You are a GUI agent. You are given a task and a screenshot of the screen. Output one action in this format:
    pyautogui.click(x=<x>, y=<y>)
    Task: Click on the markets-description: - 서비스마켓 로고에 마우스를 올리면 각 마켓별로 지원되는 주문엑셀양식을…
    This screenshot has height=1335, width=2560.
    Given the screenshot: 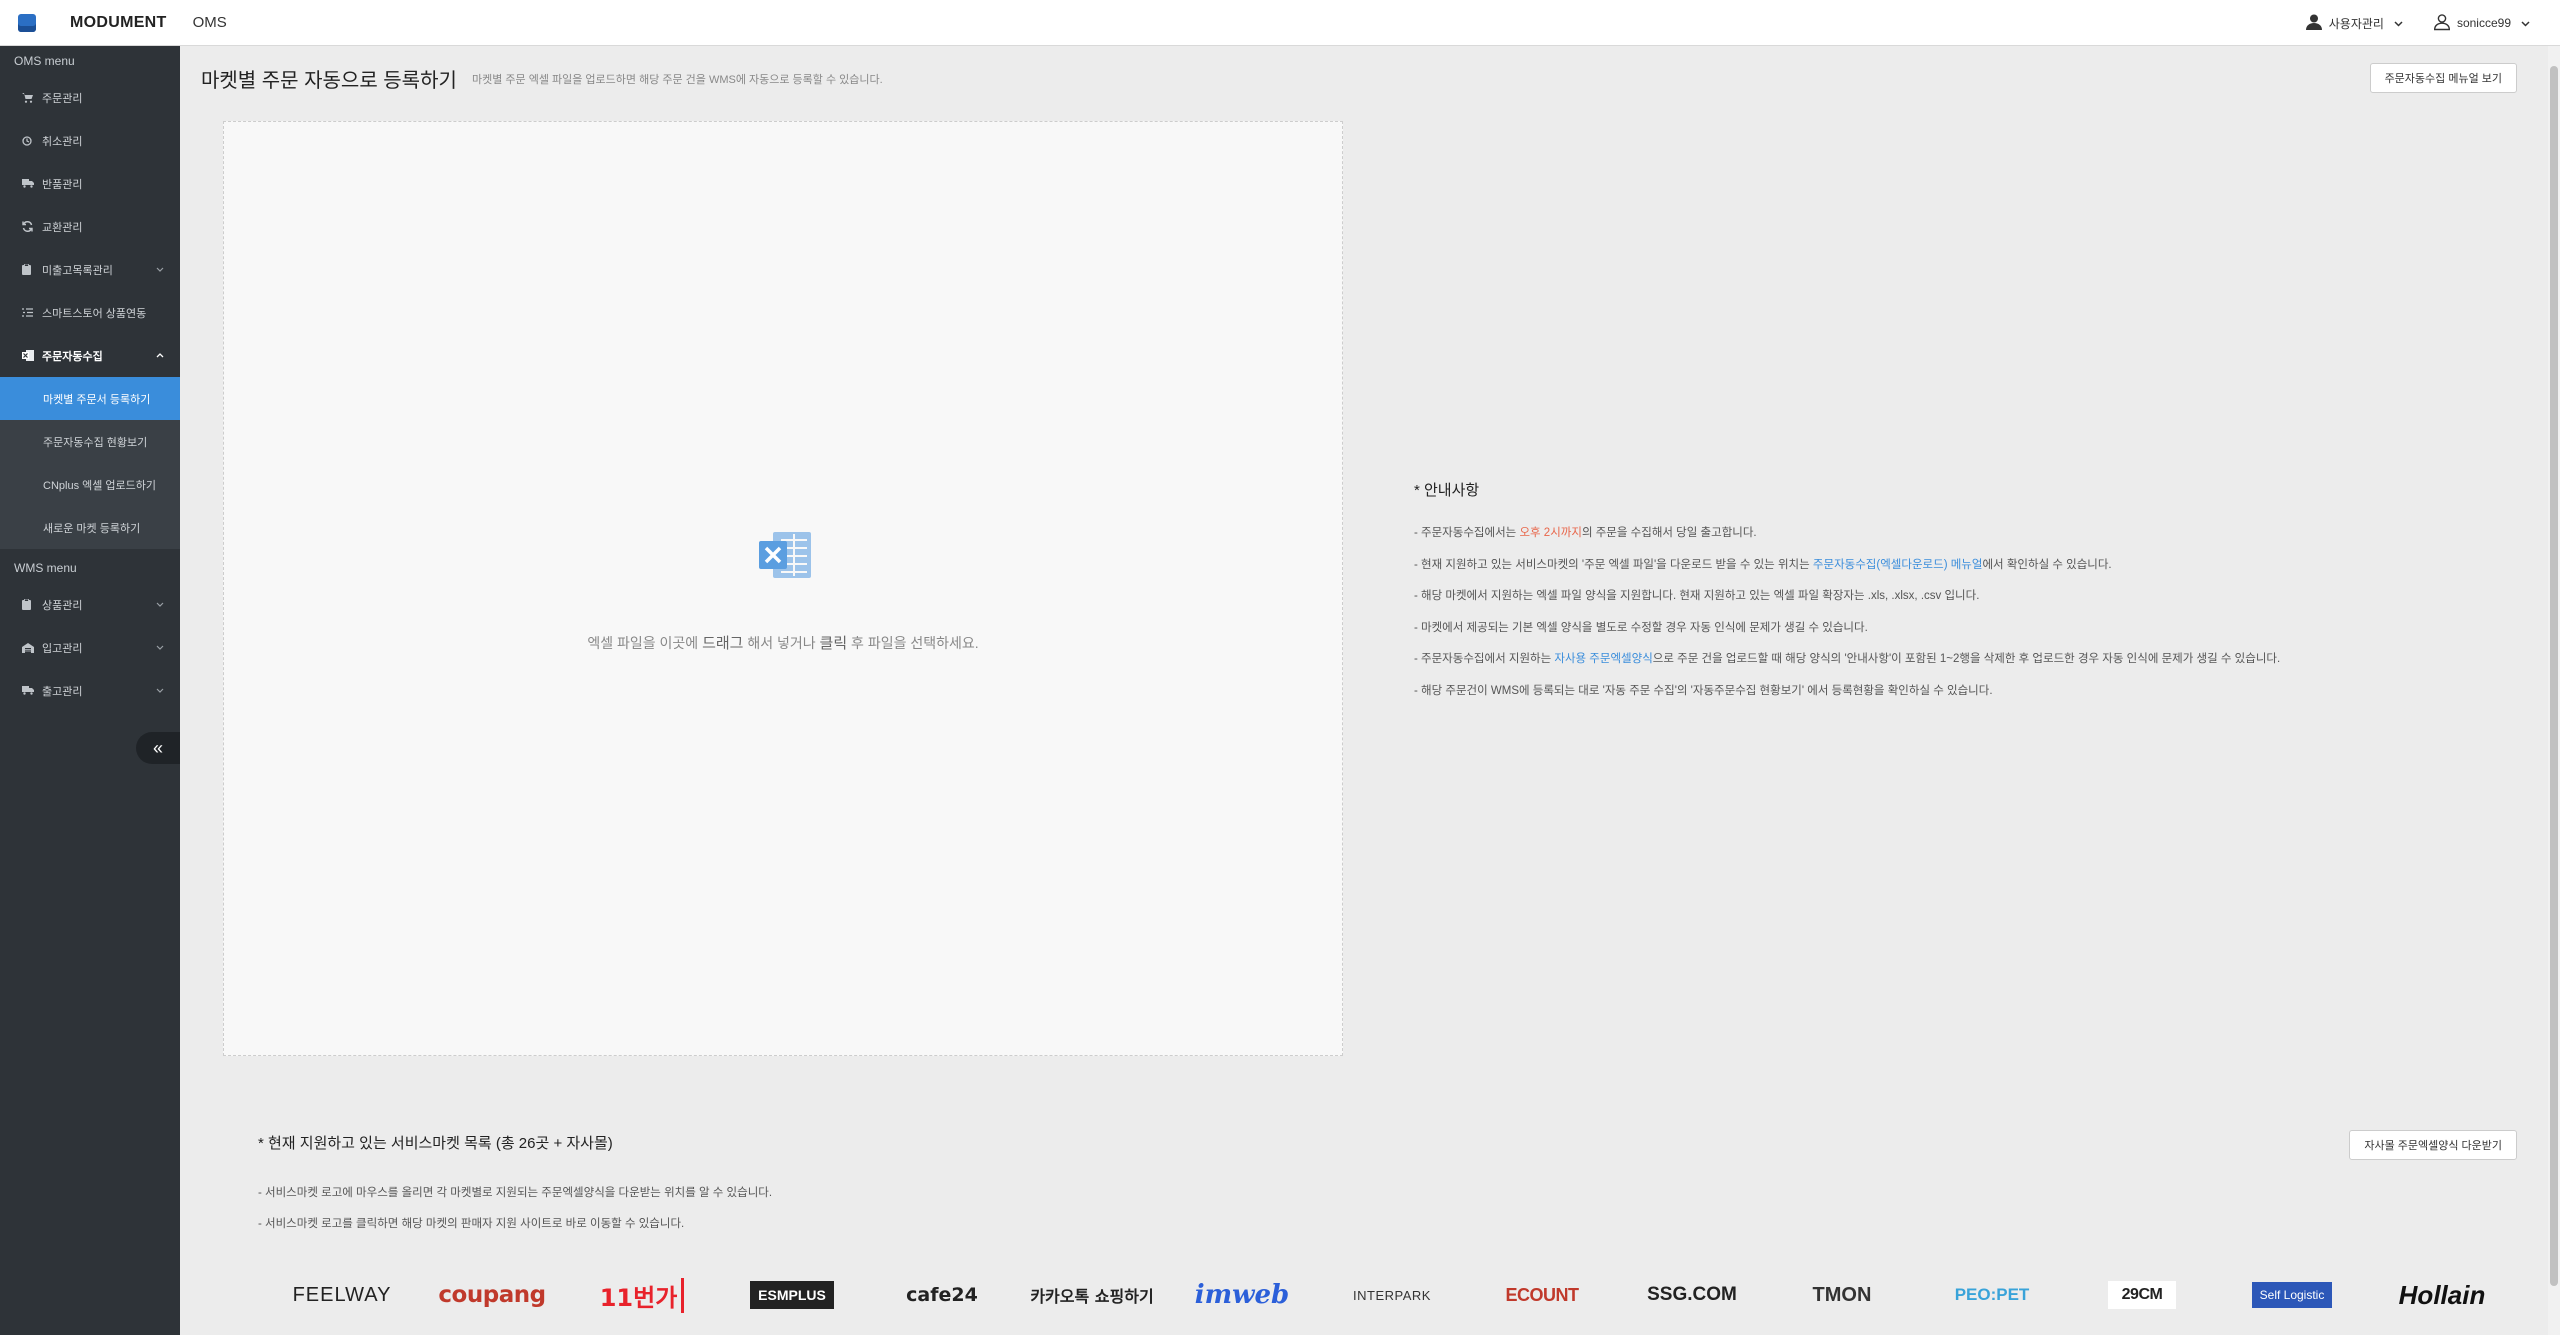 What is the action you would take?
    pyautogui.click(x=515, y=1193)
    